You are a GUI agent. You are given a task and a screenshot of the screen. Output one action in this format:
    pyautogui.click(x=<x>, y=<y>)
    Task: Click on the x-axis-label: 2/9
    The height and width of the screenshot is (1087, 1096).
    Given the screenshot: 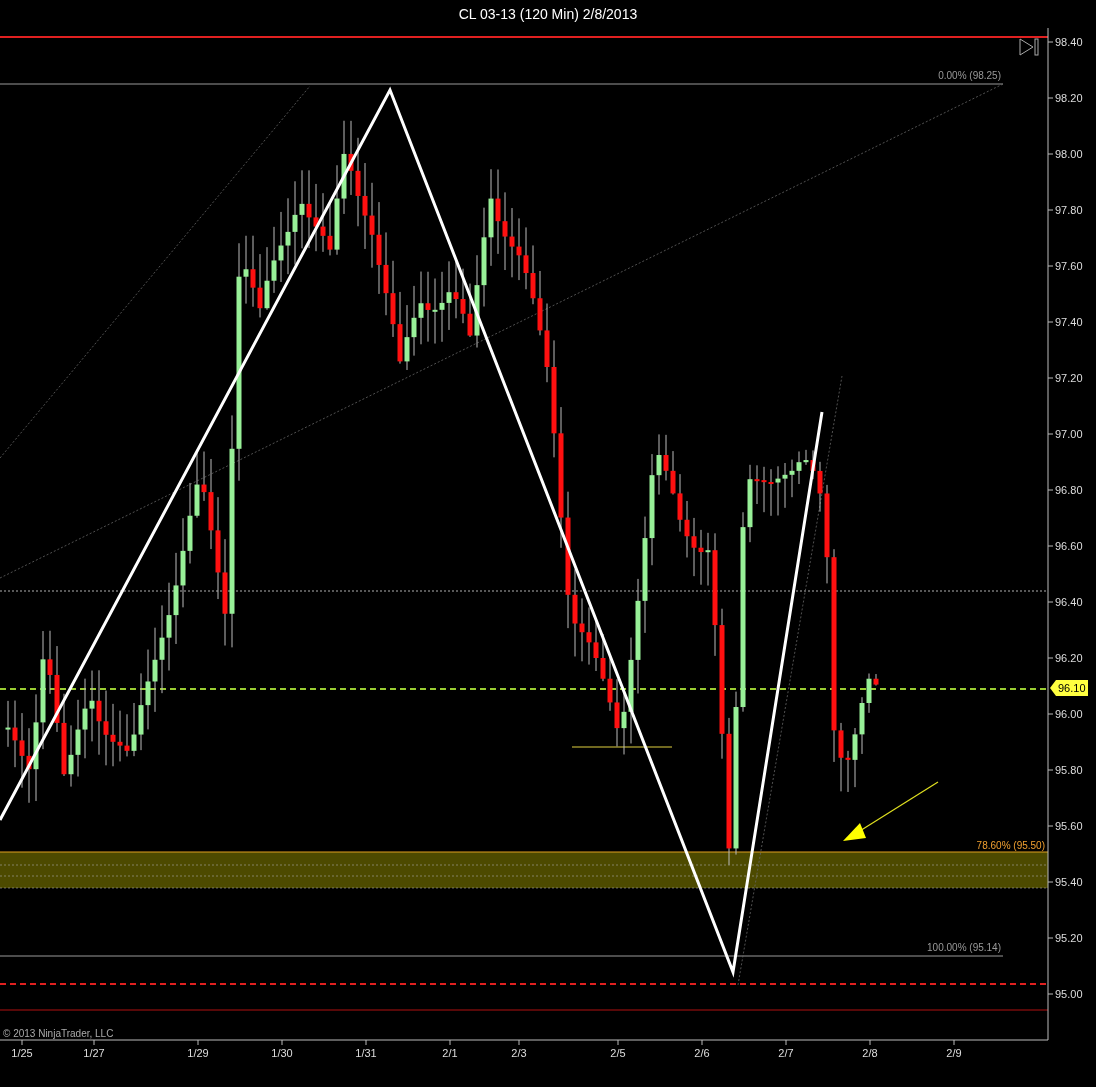 What is the action you would take?
    pyautogui.click(x=954, y=1053)
    